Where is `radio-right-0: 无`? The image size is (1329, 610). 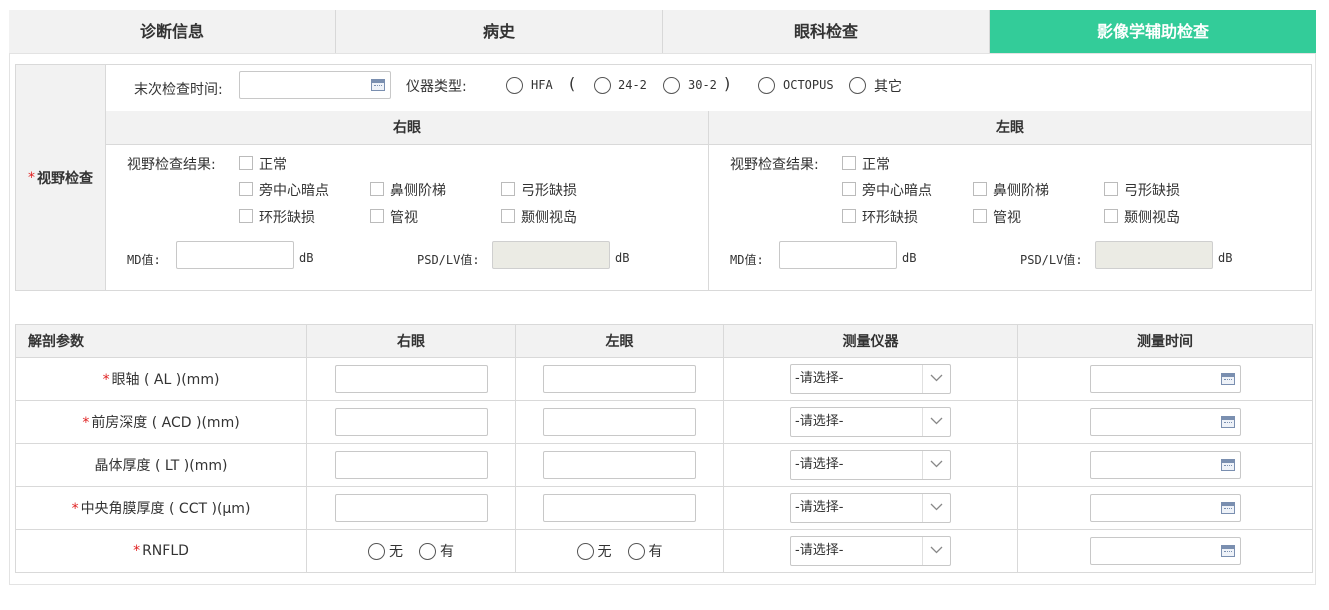
radio-right-0: 无 is located at coordinates (385, 551).